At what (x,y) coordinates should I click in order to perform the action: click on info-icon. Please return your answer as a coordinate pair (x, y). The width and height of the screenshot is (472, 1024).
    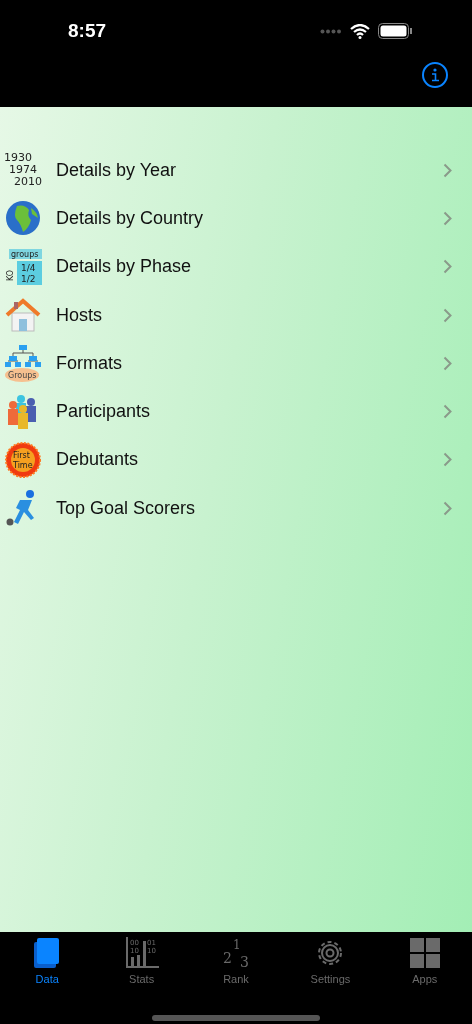
    Looking at the image, I should click on (435, 75).